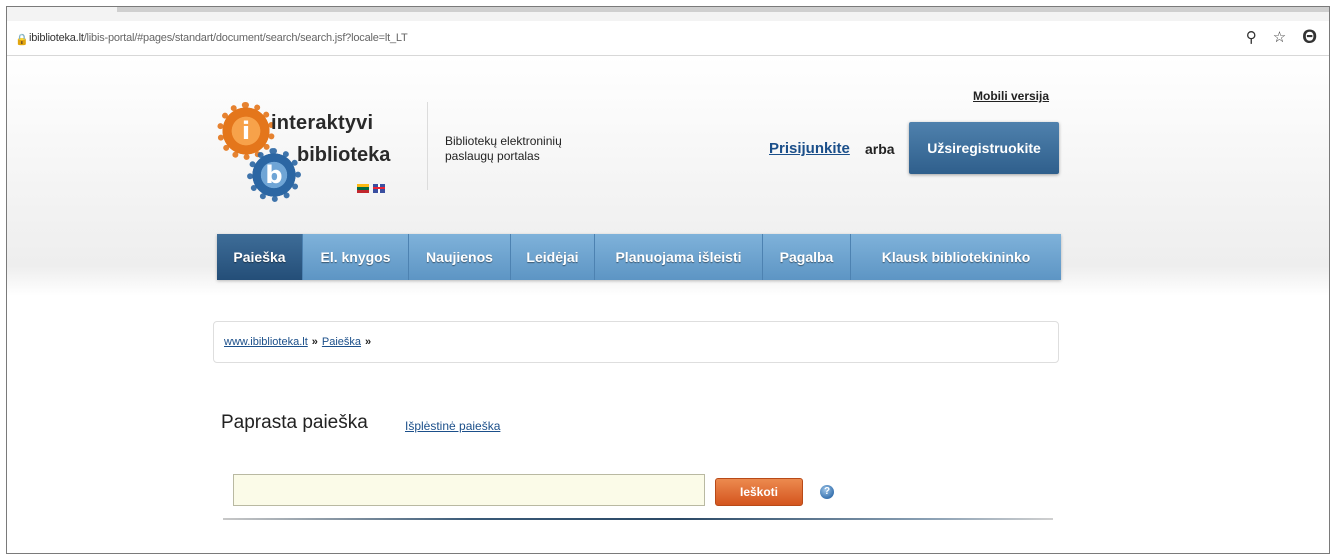 The height and width of the screenshot is (560, 1338). What do you see at coordinates (638, 519) in the screenshot?
I see `search-underline` at bounding box center [638, 519].